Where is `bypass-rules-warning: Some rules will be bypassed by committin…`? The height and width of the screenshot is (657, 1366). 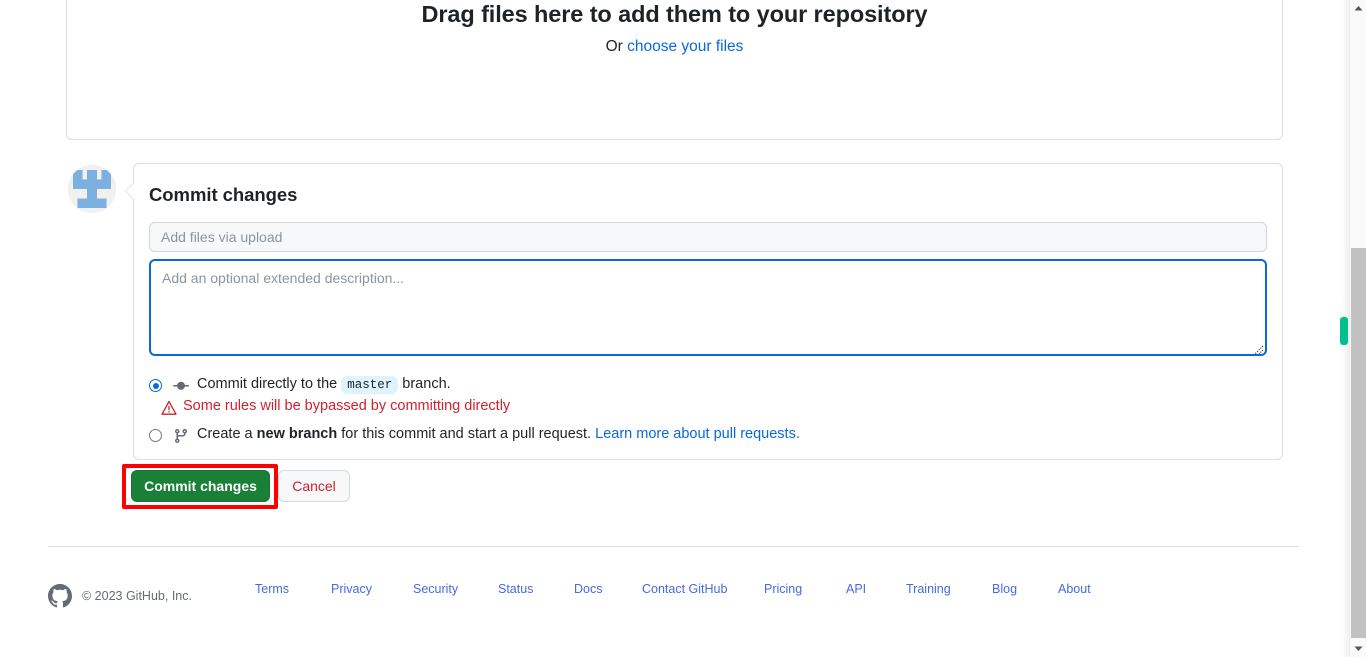
bypass-rules-warning: Some rules will be bypassed by committin… is located at coordinates (336, 406).